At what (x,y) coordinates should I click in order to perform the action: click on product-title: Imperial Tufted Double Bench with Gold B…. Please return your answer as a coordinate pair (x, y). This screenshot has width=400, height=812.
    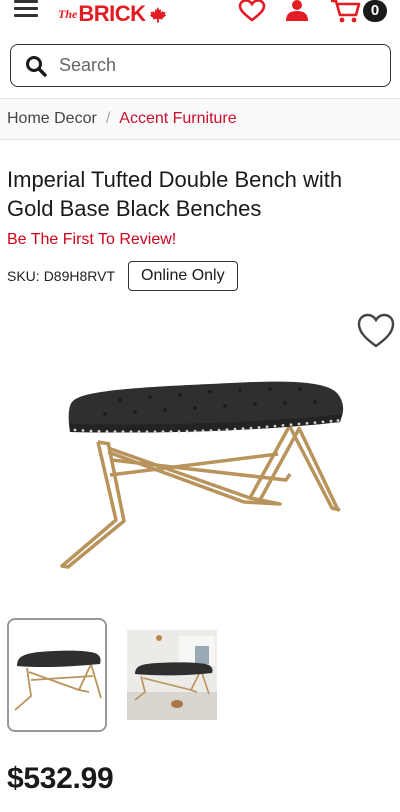
    Looking at the image, I should click on (175, 194).